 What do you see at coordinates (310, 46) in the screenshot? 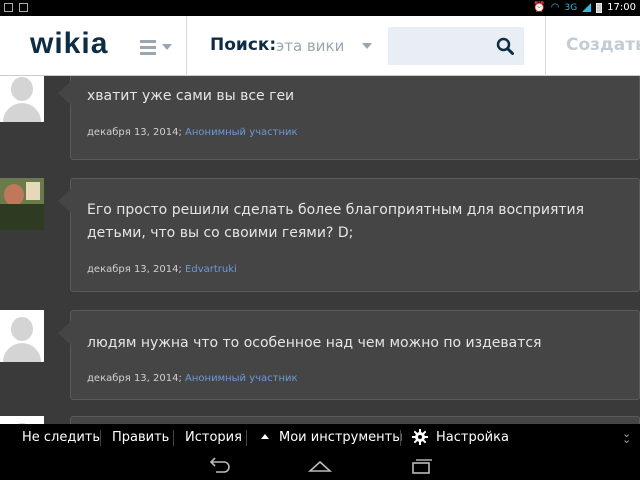
I see `search-scope-dropdown: эта вики` at bounding box center [310, 46].